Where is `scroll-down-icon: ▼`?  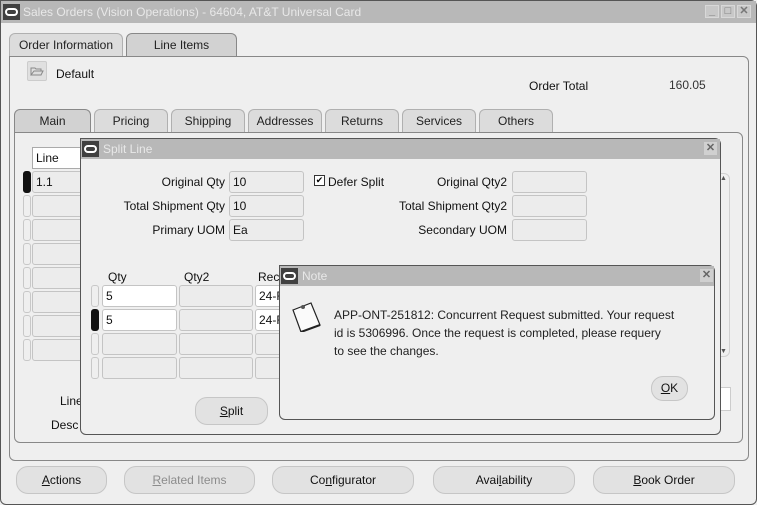
scroll-down-icon: ▼ is located at coordinates (723, 351).